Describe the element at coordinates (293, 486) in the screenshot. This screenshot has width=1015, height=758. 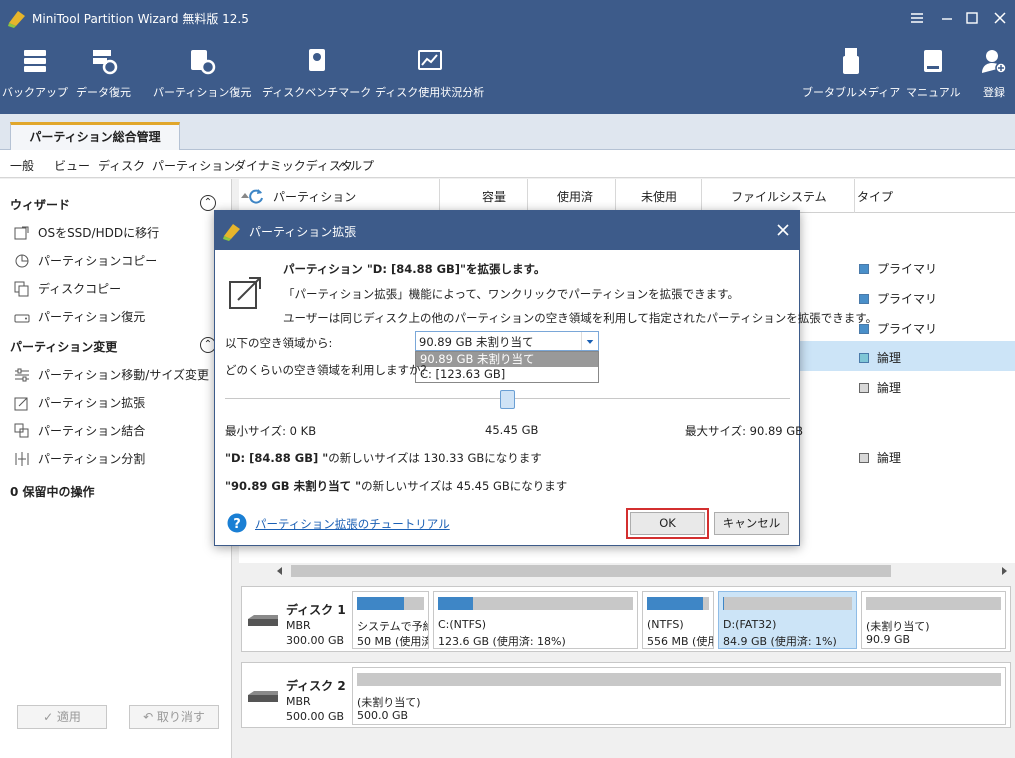
I see `new-size-u-target: "90.89 GB 未割り当て "` at that location.